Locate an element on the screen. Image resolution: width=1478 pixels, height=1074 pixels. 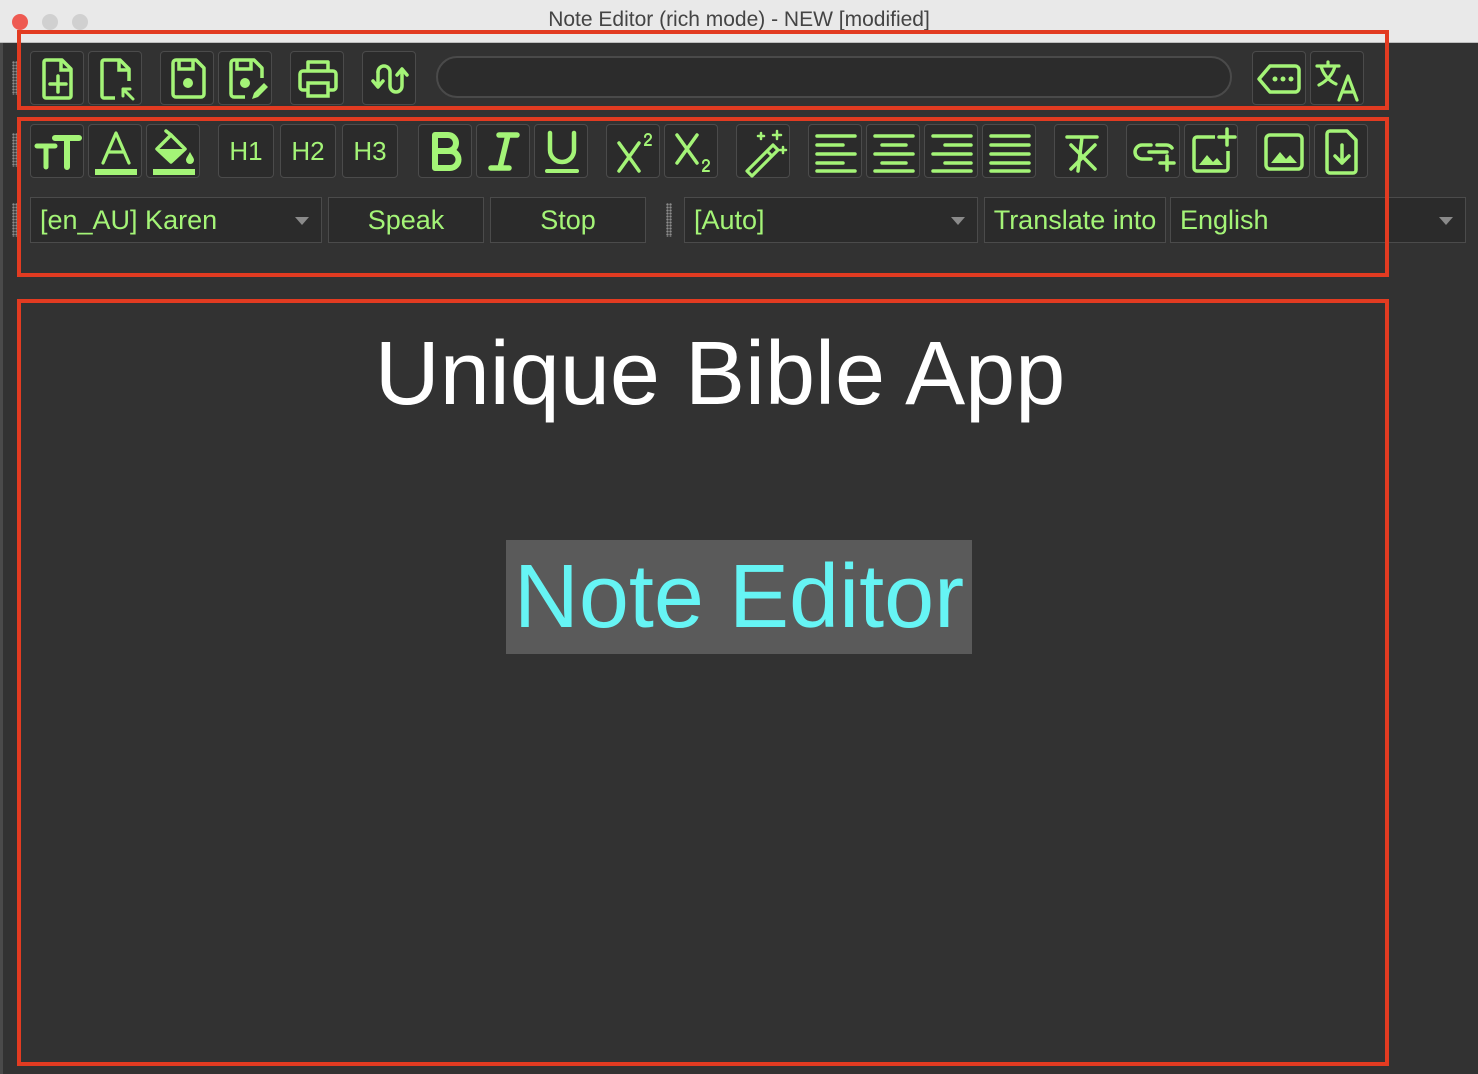
window-title: Note Editor (rich mode) - NEW [modified] is located at coordinates (739, 19).